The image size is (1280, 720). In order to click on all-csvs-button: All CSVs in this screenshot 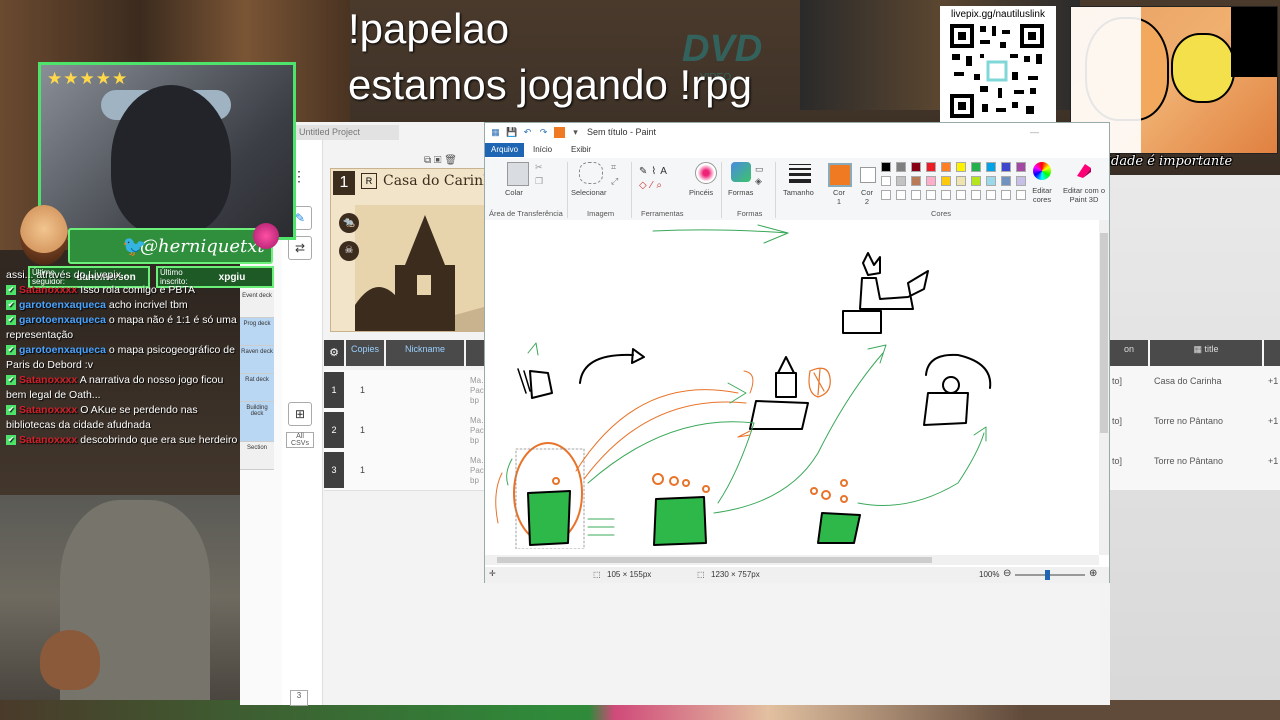, I will do `click(300, 440)`.